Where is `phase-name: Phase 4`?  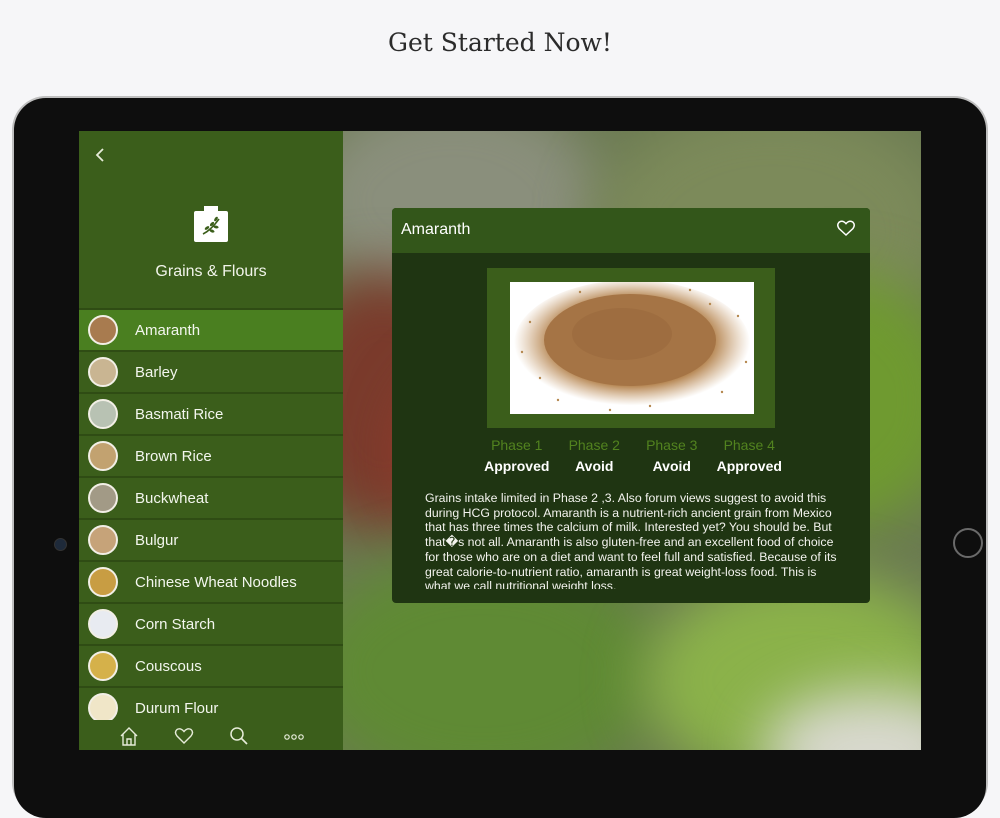 phase-name: Phase 4 is located at coordinates (749, 445).